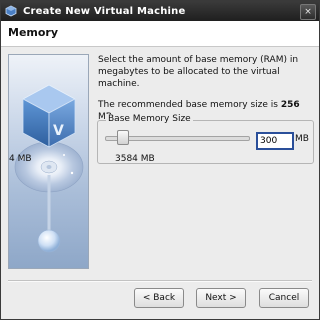 Image resolution: width=320 pixels, height=320 pixels. What do you see at coordinates (149, 119) in the screenshot?
I see `base-memory-group-label: Base Memory Size` at bounding box center [149, 119].